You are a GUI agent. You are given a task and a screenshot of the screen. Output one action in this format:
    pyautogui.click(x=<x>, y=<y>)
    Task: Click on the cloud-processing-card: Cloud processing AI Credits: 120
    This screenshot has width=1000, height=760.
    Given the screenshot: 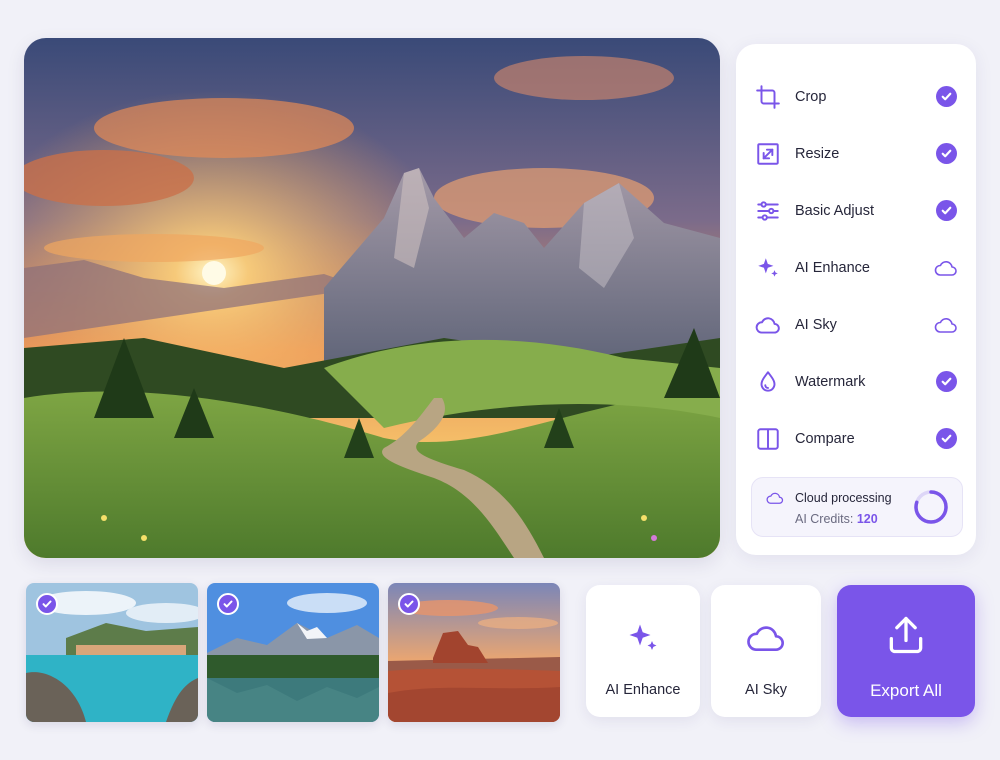 What is the action you would take?
    pyautogui.click(x=857, y=507)
    